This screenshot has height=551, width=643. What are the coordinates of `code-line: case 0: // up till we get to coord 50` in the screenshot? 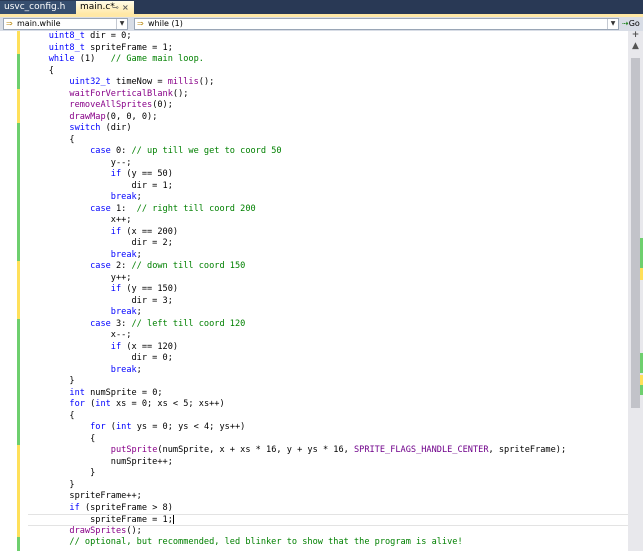 It's located at (328, 152).